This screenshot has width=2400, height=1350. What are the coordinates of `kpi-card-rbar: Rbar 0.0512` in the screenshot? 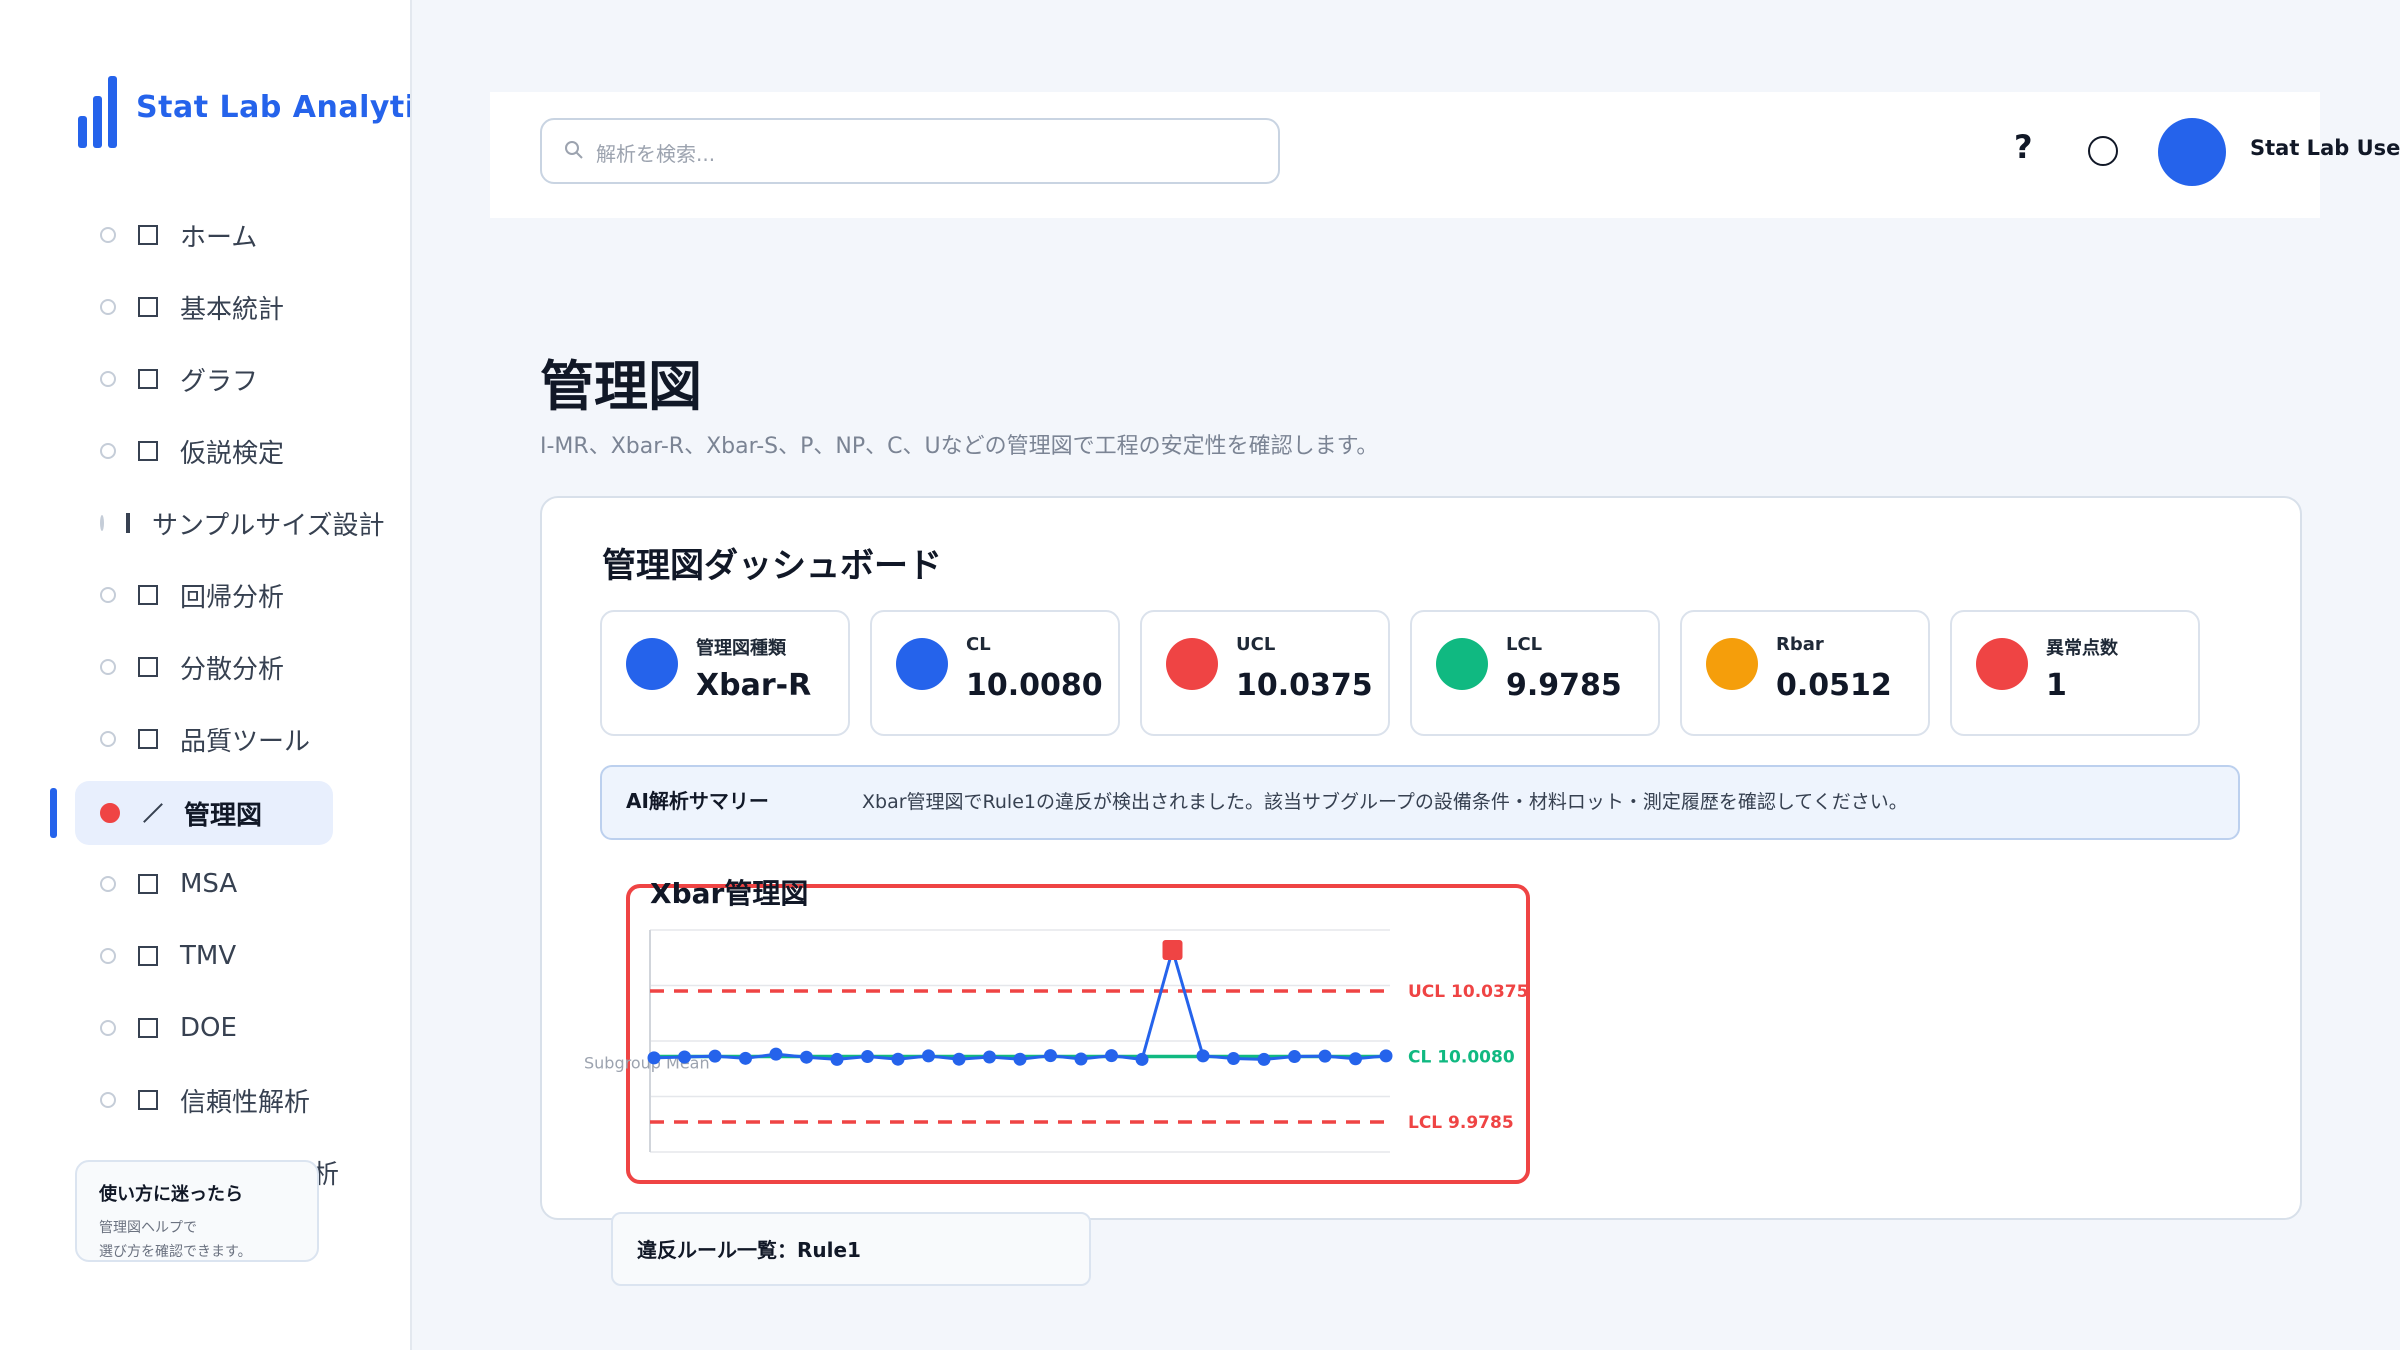 It's located at (1805, 673).